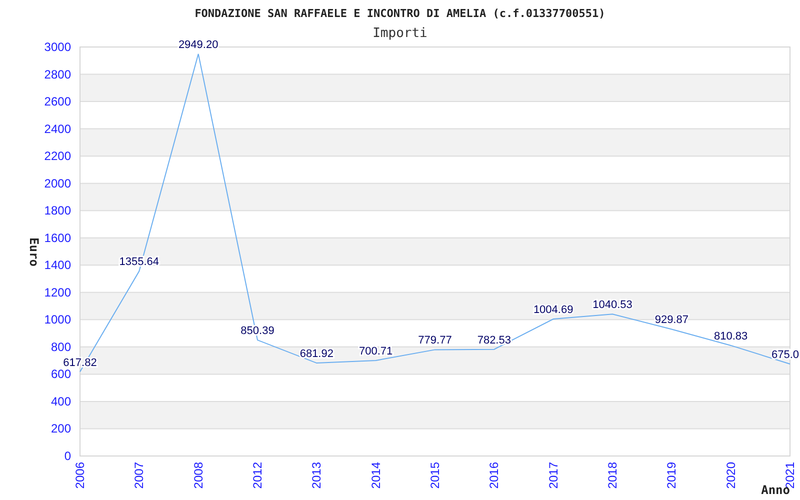  I want to click on data-label: 929.87, so click(671, 320).